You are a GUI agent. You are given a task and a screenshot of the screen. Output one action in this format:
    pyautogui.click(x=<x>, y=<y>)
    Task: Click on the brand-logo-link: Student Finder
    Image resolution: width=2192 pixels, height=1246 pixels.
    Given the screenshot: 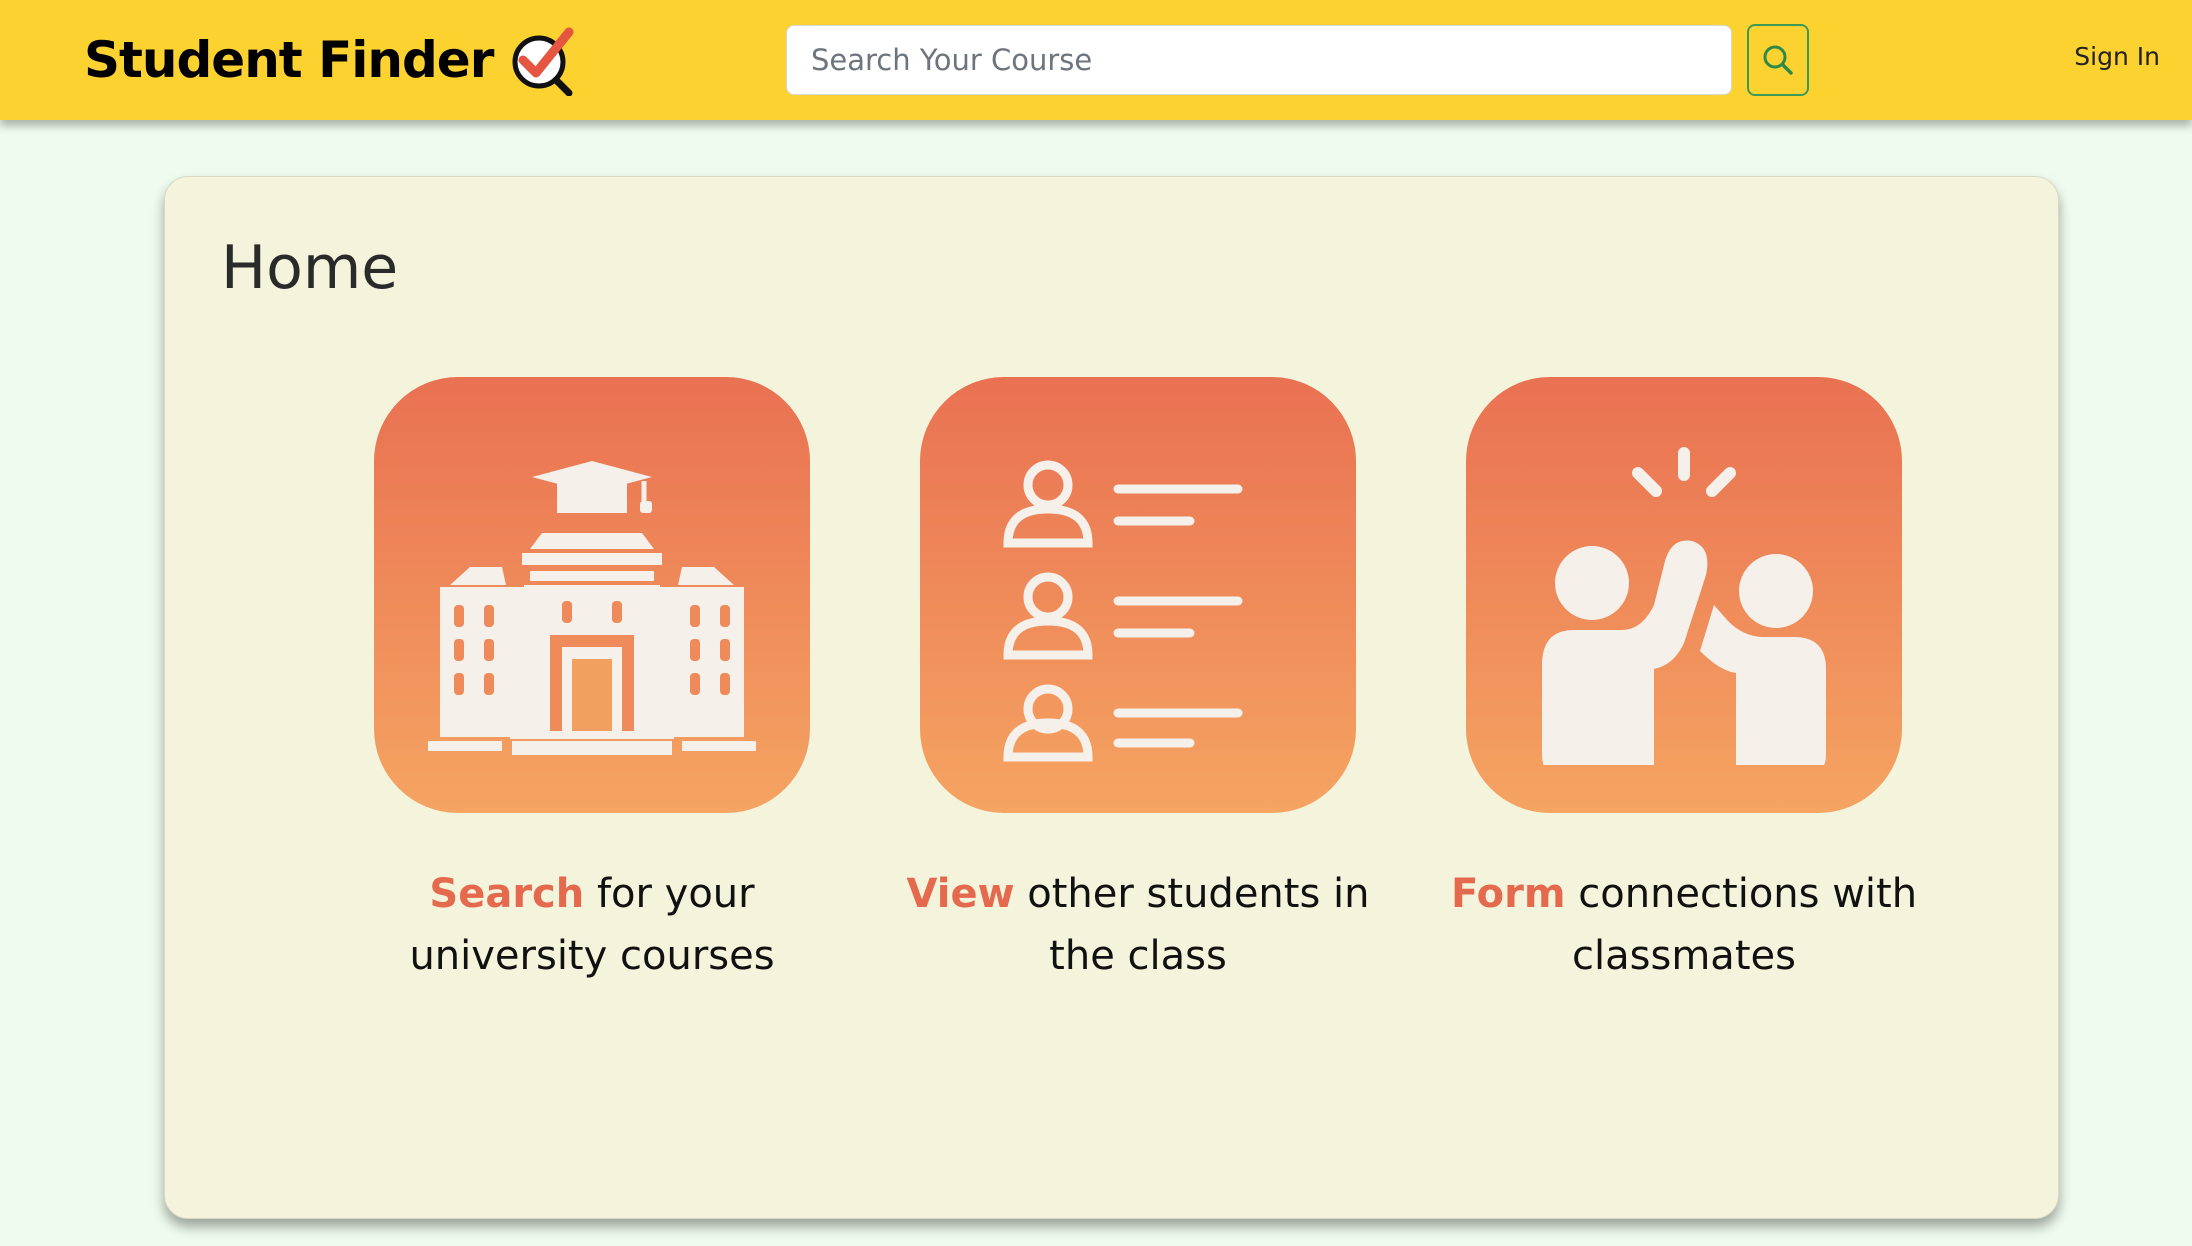 What is the action you would take?
    pyautogui.click(x=331, y=60)
    